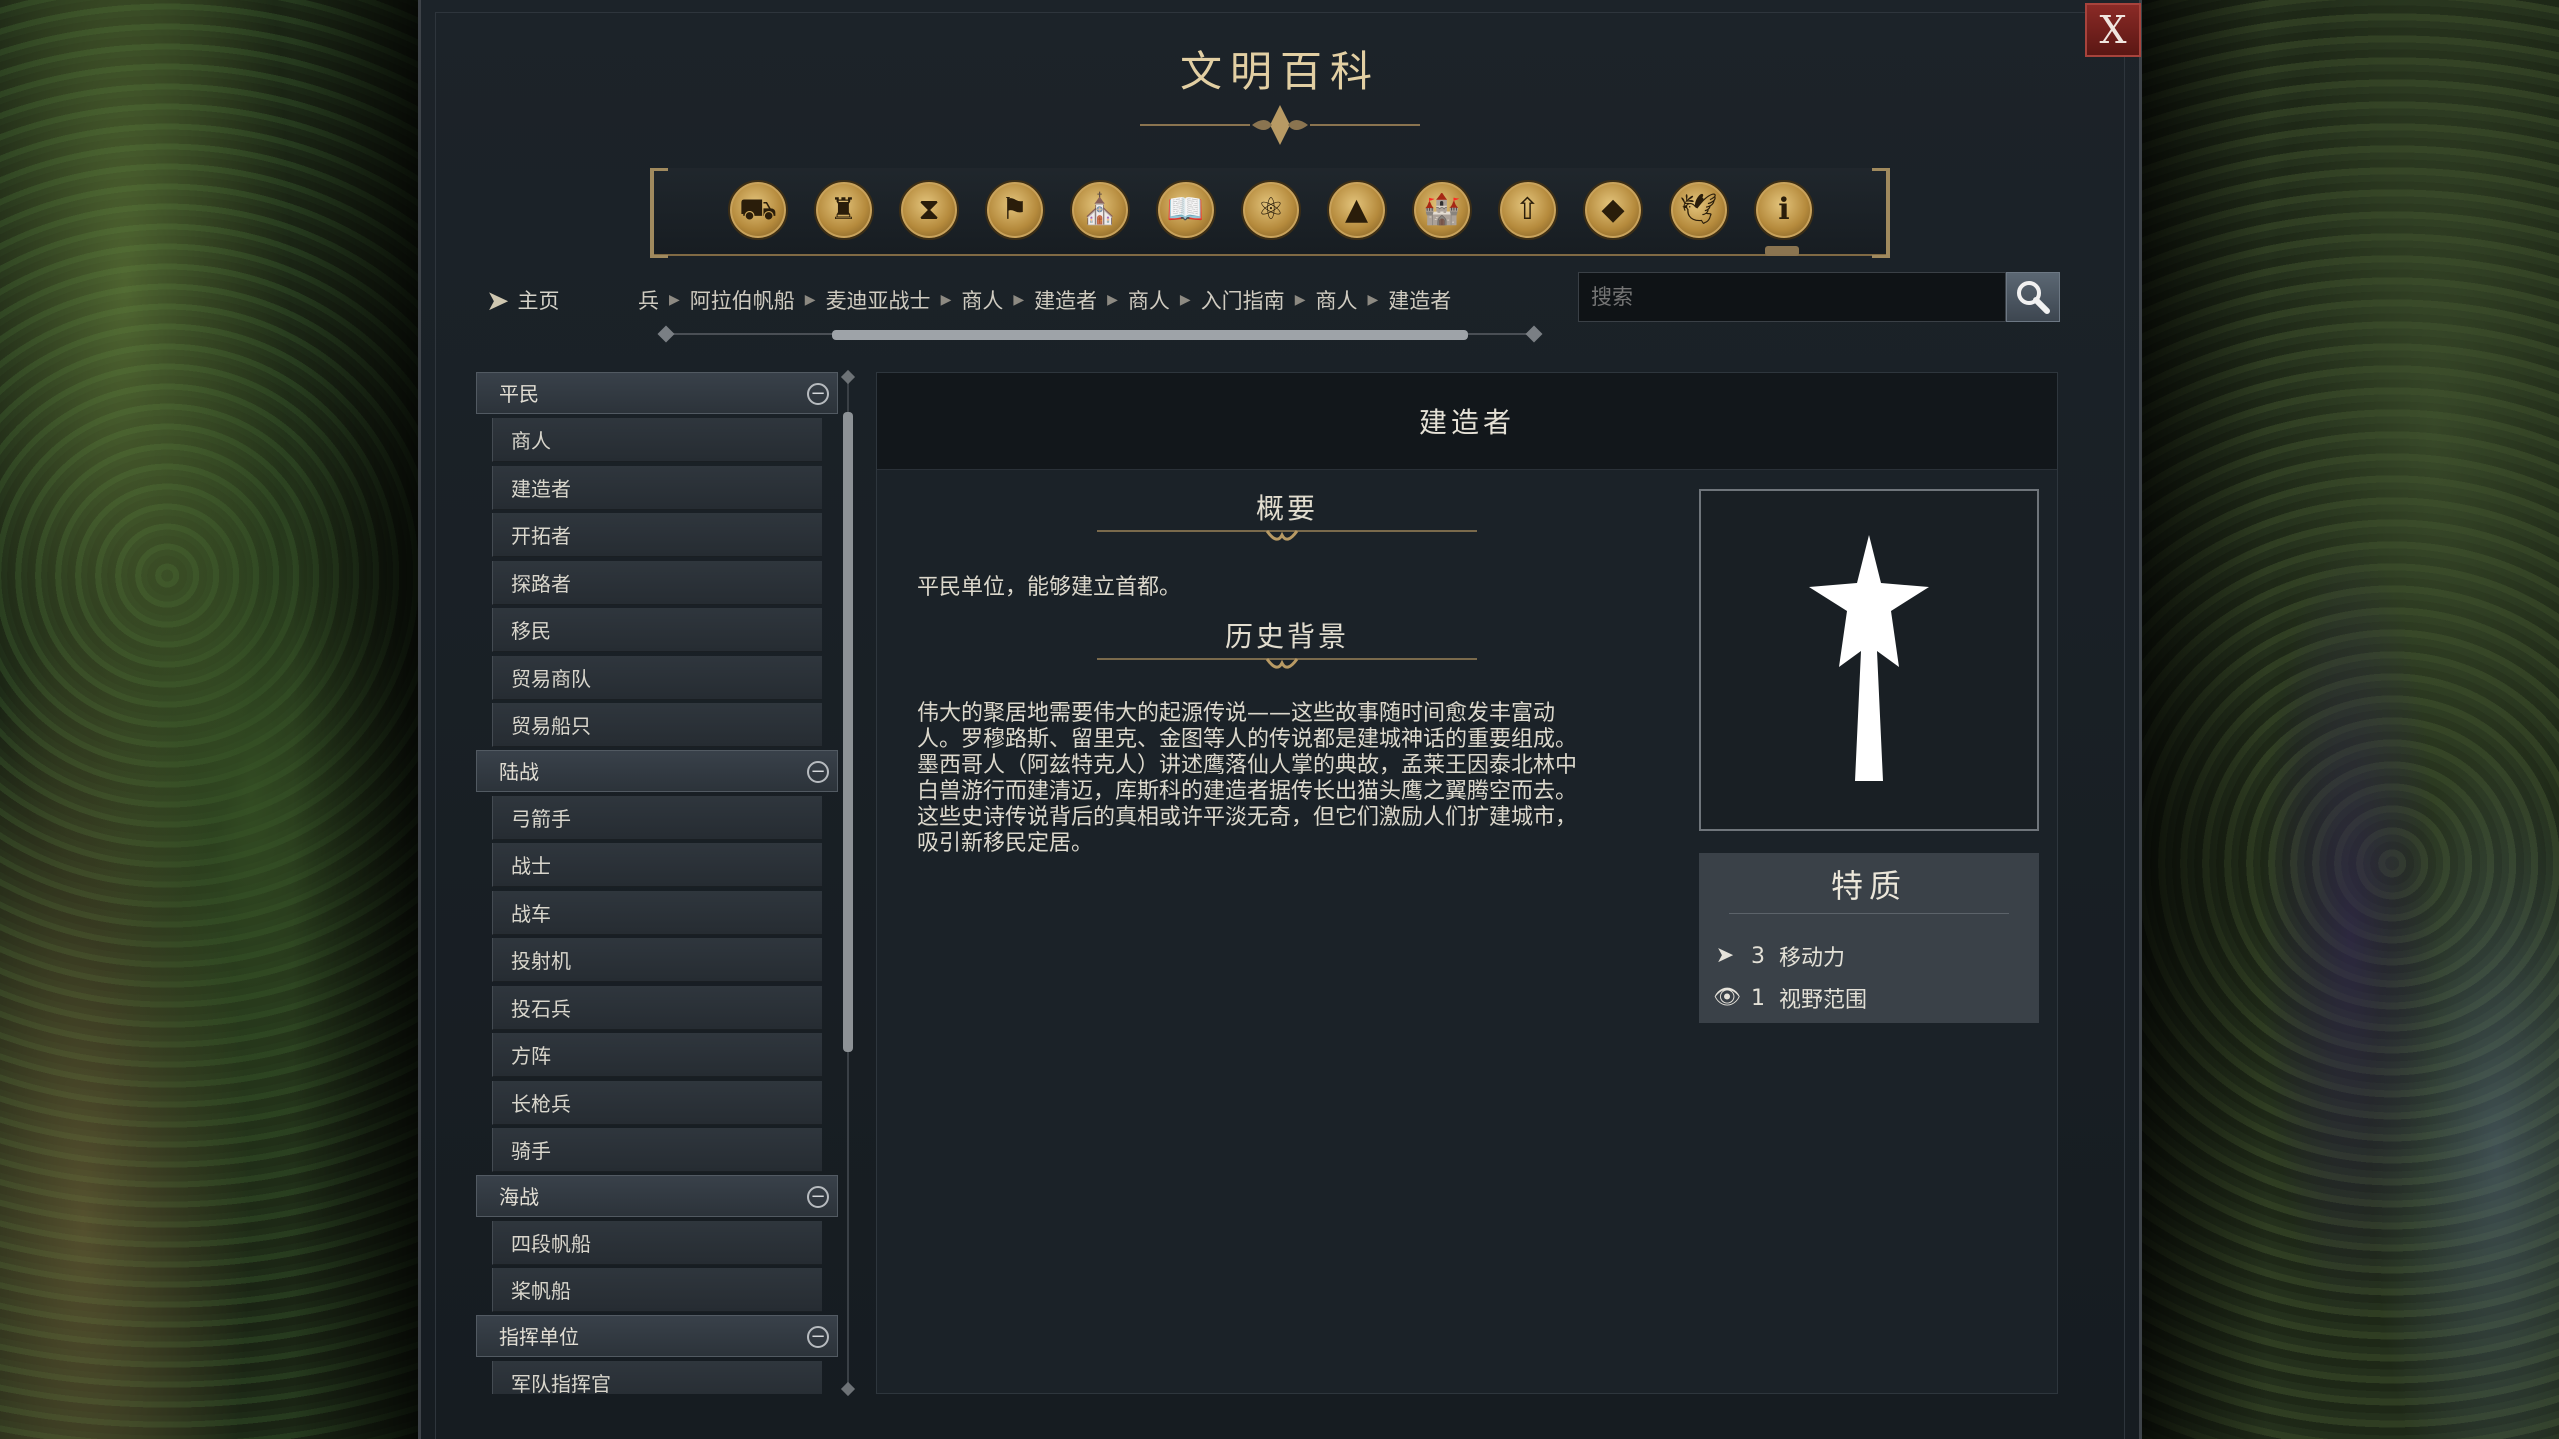 The width and height of the screenshot is (2559, 1439). I want to click on home-button: ➤ 主页, so click(522, 300).